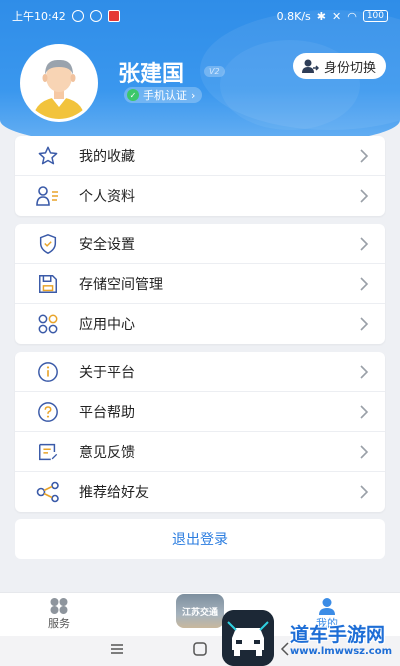  Describe the element at coordinates (200, 16) in the screenshot. I see `status-bar: 上午10:42 0.8K/s ✱ ✕ ◠ 100` at that location.